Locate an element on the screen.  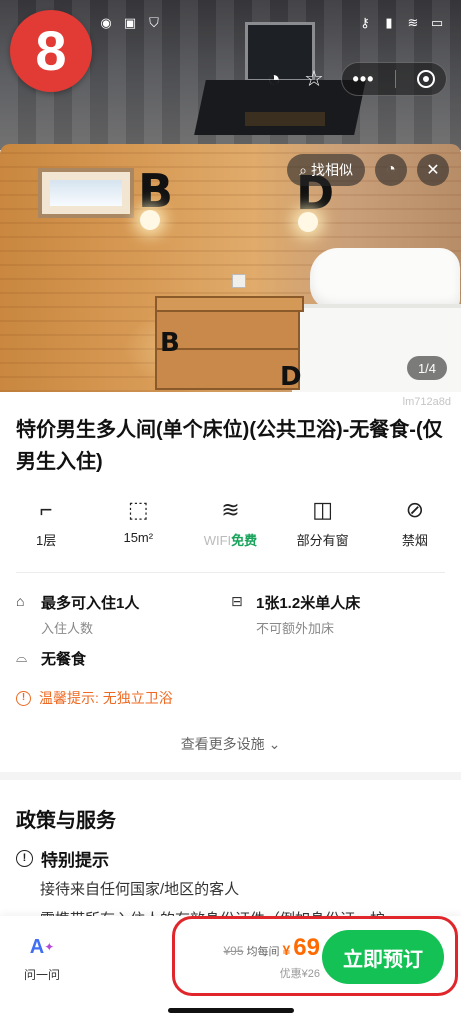
close-button: ✕ is located at coordinates (433, 170).